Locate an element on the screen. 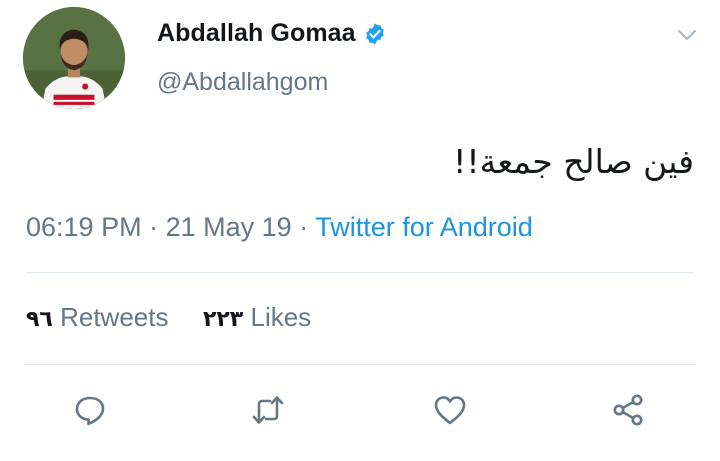 This screenshot has height=461, width=720. chevron-down-icon is located at coordinates (687, 35).